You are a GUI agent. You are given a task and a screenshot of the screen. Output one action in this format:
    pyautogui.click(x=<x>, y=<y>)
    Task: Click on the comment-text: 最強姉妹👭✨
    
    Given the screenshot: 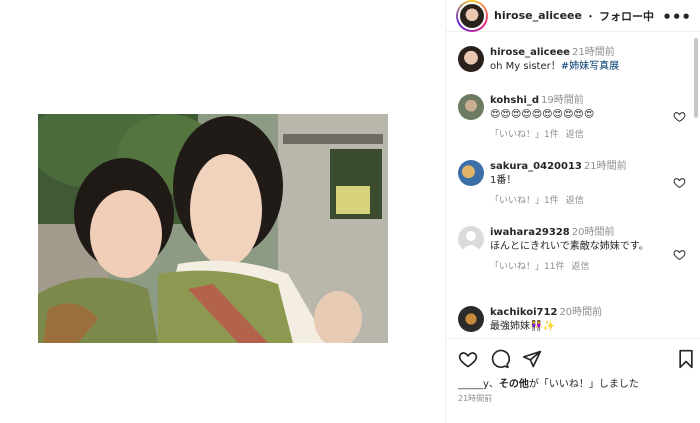 What is the action you would take?
    pyautogui.click(x=522, y=326)
    